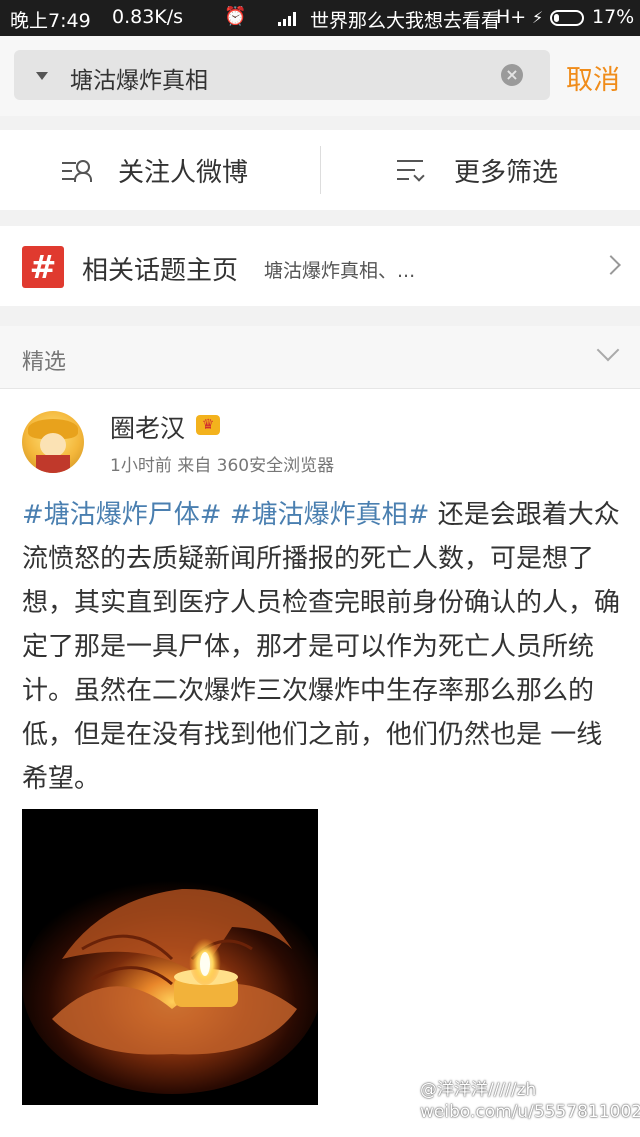  I want to click on status-speed: 0.83K/s, so click(148, 17).